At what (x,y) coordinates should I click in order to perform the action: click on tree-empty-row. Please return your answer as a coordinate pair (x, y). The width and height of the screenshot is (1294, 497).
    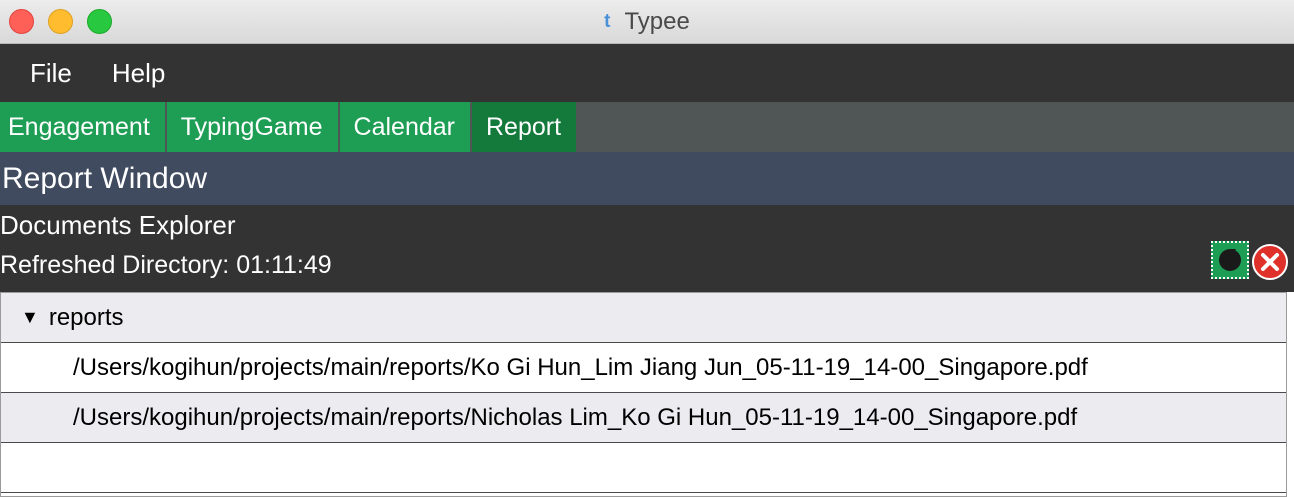
    Looking at the image, I should click on (643, 468).